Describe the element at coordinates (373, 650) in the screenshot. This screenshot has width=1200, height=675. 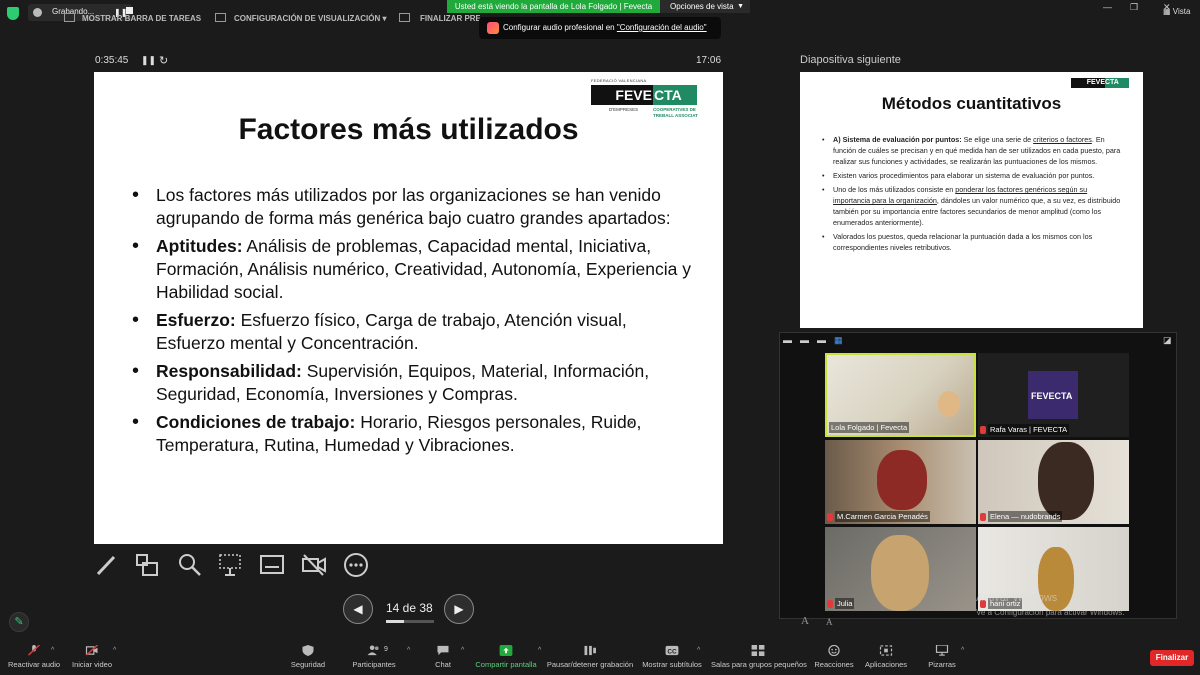
I see `participants-icon` at that location.